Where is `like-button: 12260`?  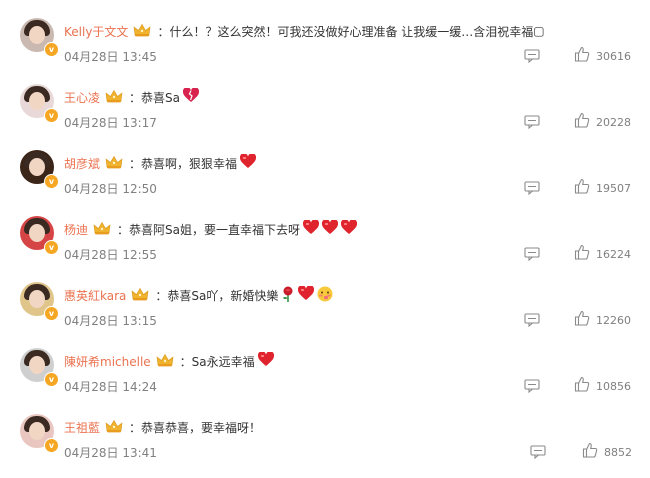
like-button: 12260 is located at coordinates (602, 320).